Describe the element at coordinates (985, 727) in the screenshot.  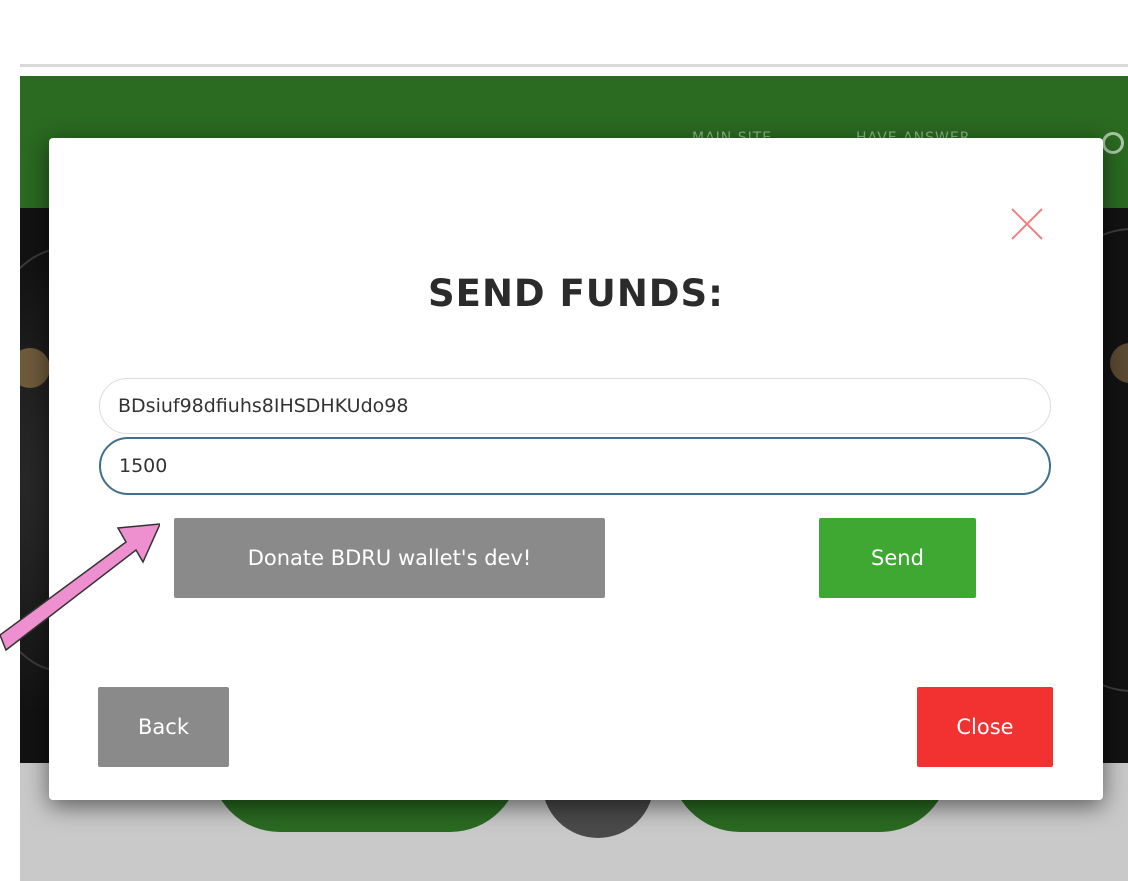
I see `close-button: Close` at that location.